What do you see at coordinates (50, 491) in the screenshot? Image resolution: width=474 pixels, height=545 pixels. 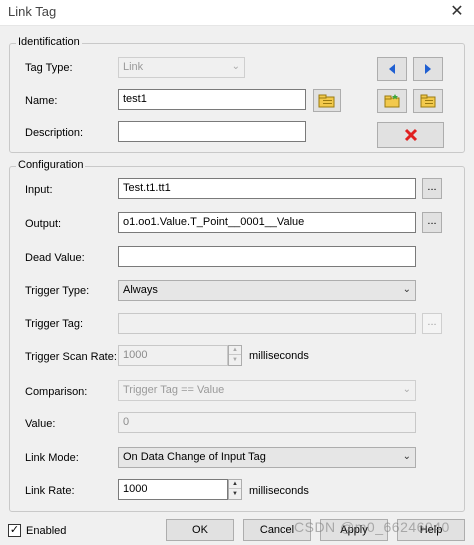 I see `link-rate-label: Link Rate:` at bounding box center [50, 491].